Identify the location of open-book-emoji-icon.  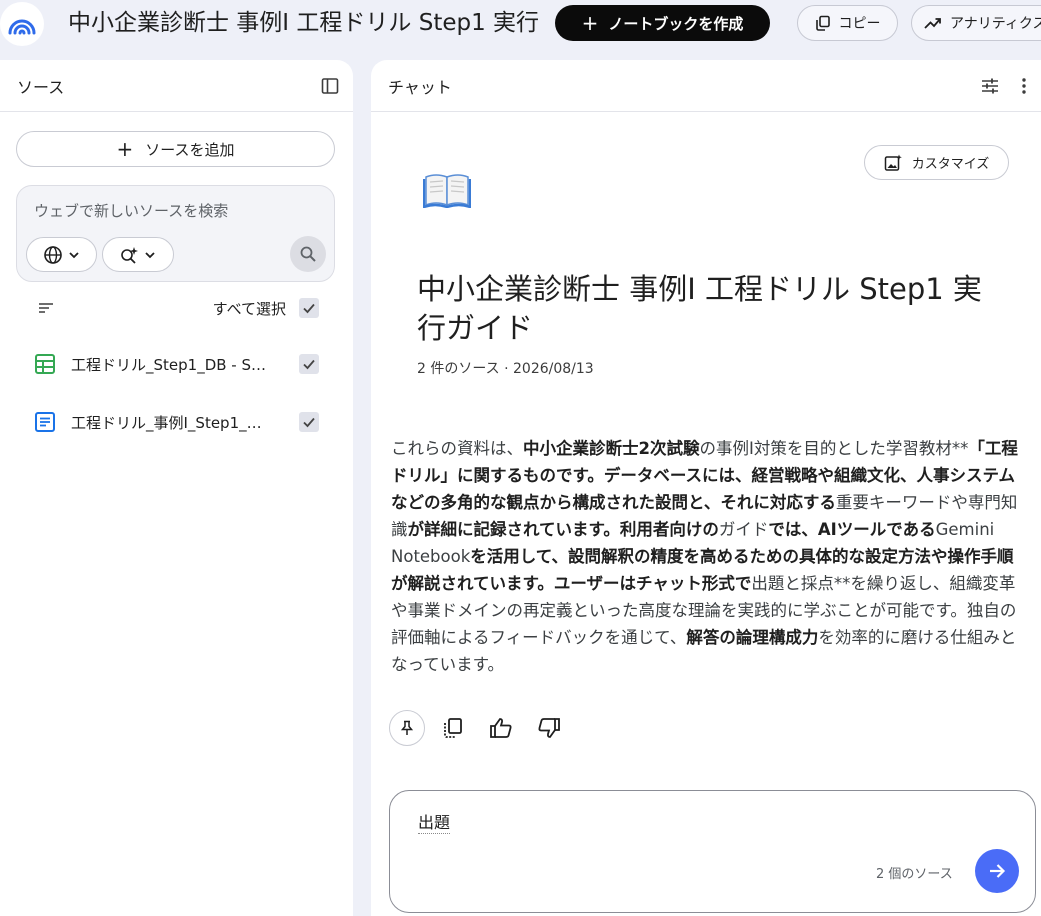
(447, 191).